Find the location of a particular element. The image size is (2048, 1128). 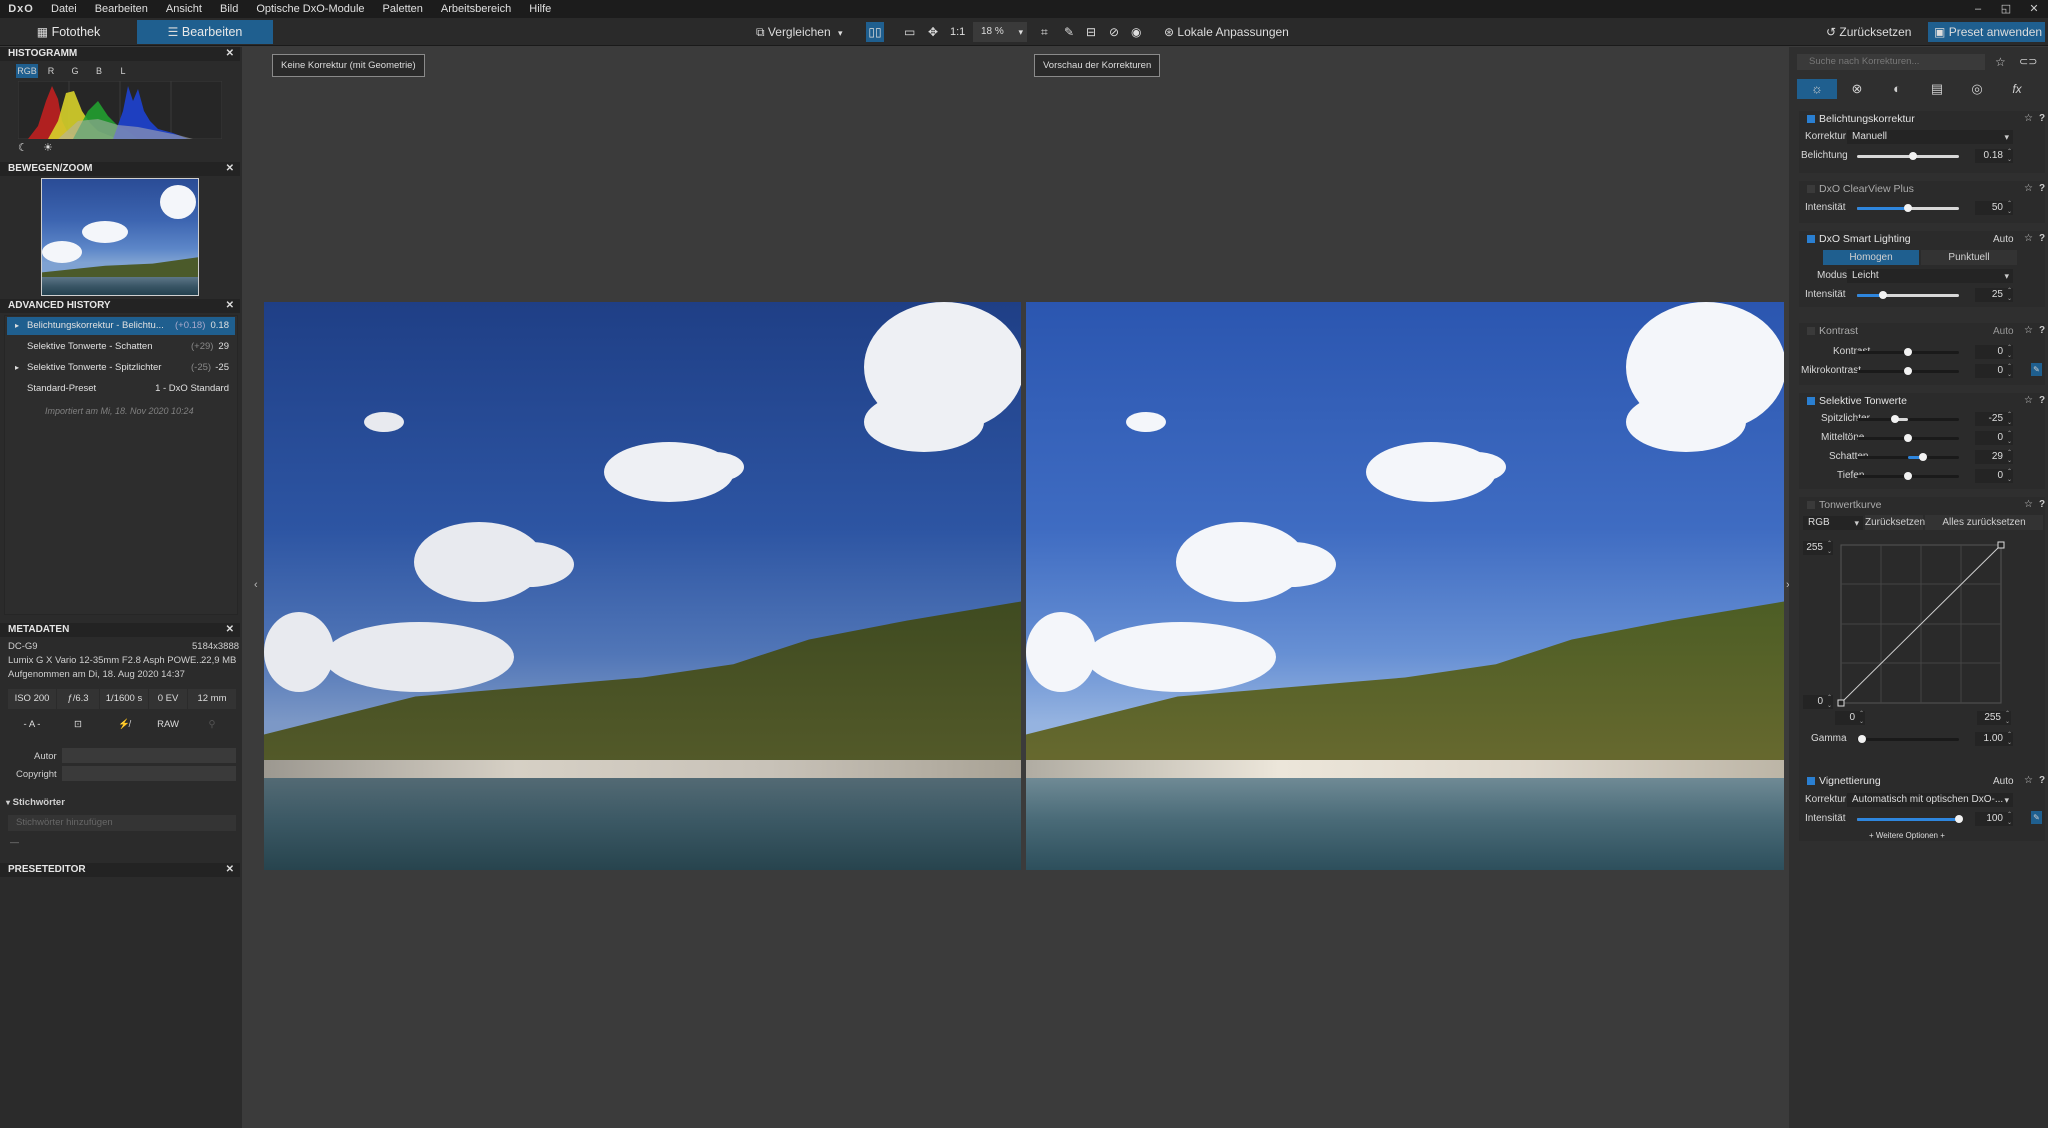

more-options-link: + Weitere Optionen + is located at coordinates (1907, 835).